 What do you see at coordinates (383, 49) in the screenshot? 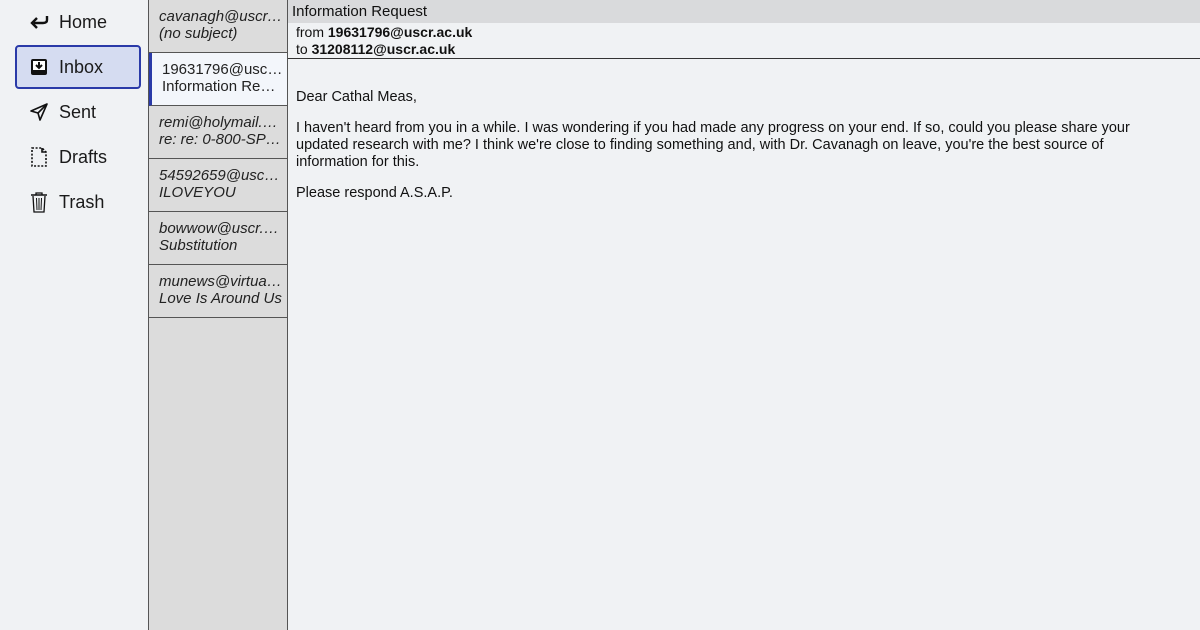
I see `to-address: 31208112@uscr.ac.uk` at bounding box center [383, 49].